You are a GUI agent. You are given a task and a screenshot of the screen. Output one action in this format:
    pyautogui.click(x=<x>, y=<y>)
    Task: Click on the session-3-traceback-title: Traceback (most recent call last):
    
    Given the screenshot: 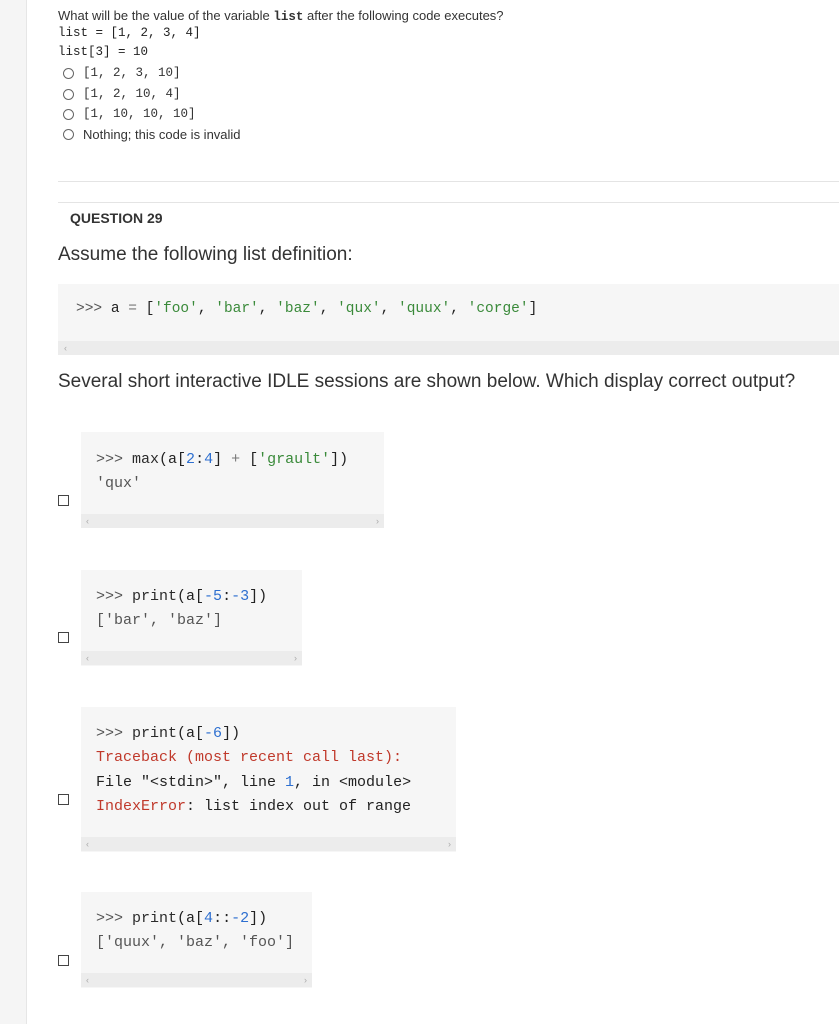 What is the action you would take?
    pyautogui.click(x=249, y=757)
    